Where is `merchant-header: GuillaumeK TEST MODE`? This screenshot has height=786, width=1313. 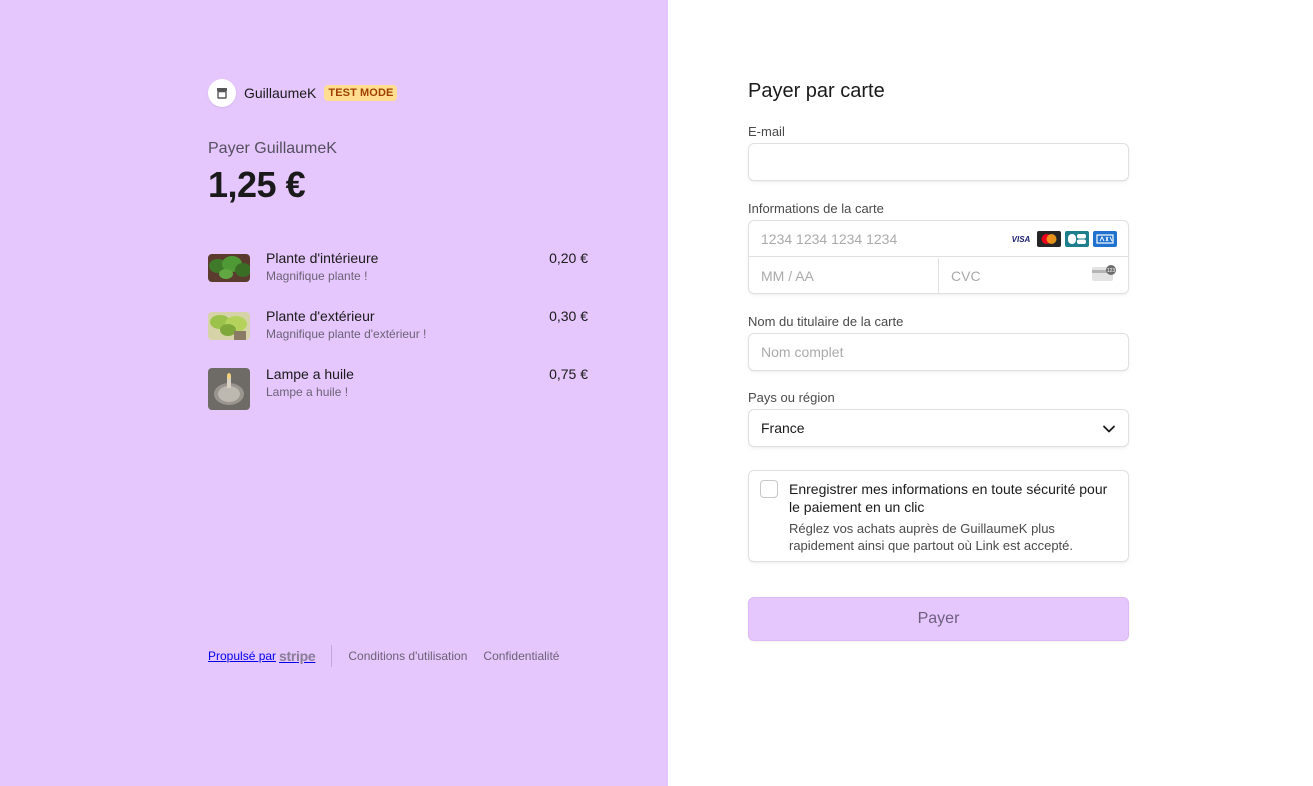
merchant-header: GuillaumeK TEST MODE is located at coordinates (303, 93).